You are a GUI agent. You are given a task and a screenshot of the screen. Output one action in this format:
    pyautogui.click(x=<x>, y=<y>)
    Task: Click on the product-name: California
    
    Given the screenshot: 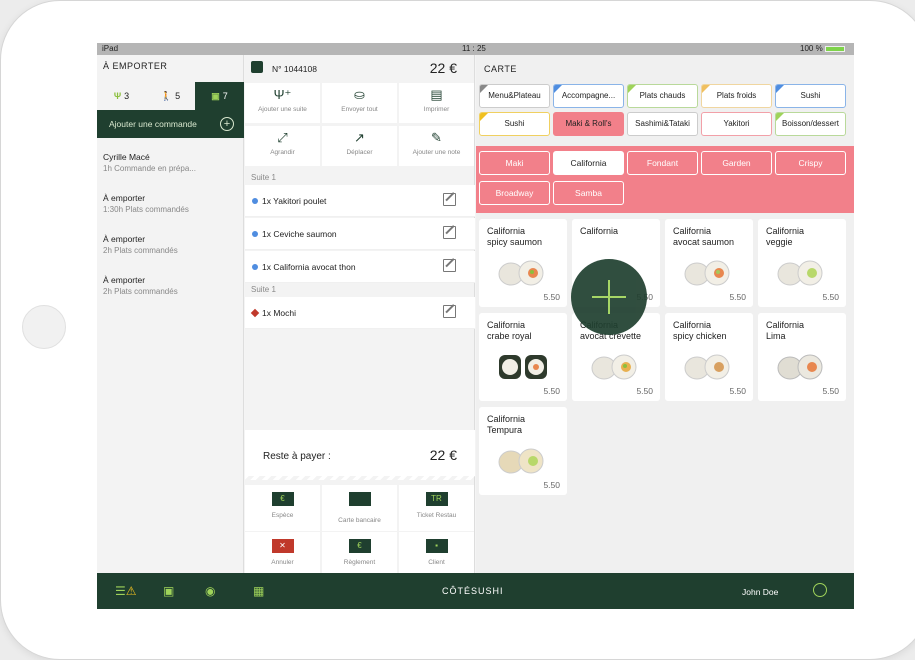 What is the action you would take?
    pyautogui.click(x=599, y=231)
    